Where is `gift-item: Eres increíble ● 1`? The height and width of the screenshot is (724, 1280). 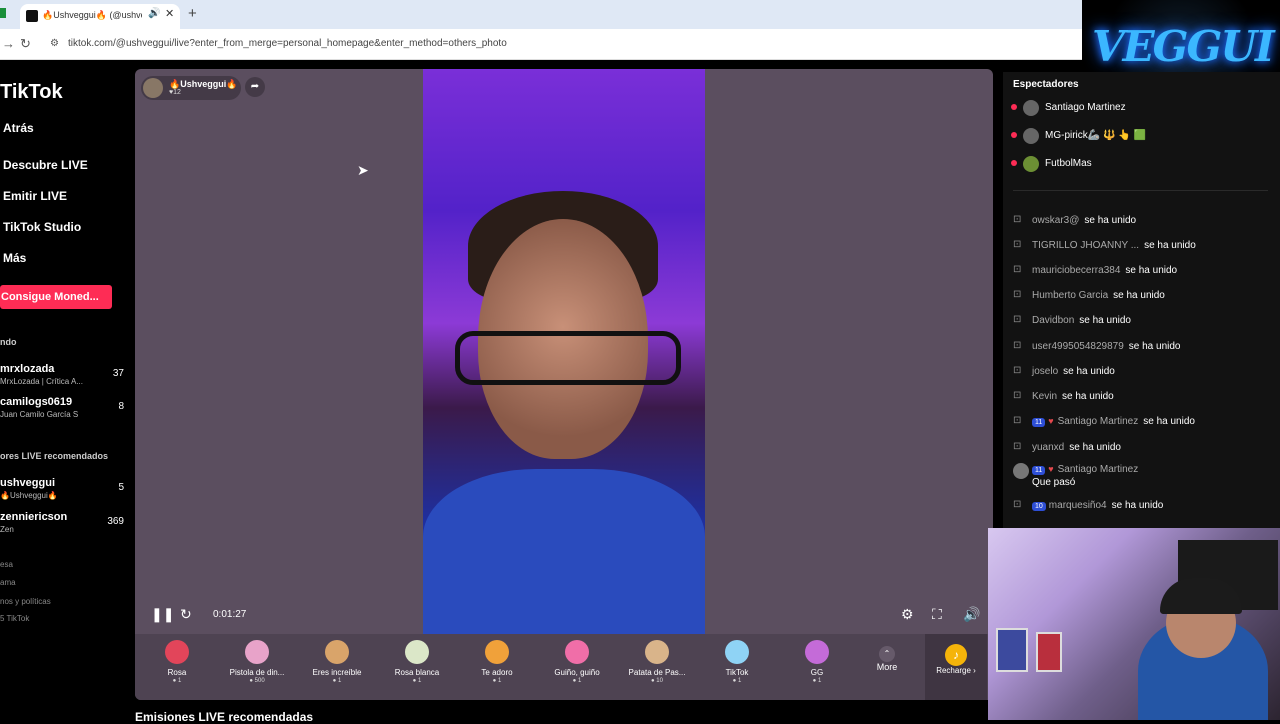 gift-item: Eres increíble ● 1 is located at coordinates (337, 668).